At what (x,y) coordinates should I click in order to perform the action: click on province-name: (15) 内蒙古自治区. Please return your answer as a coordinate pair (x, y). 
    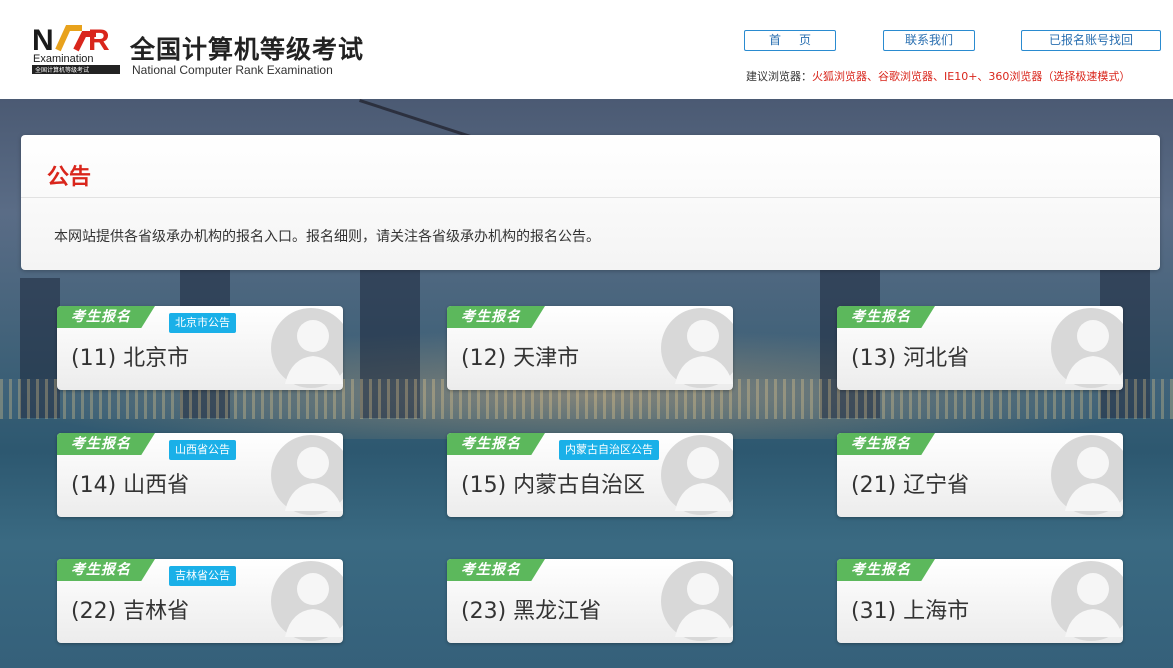
    Looking at the image, I should click on (553, 485).